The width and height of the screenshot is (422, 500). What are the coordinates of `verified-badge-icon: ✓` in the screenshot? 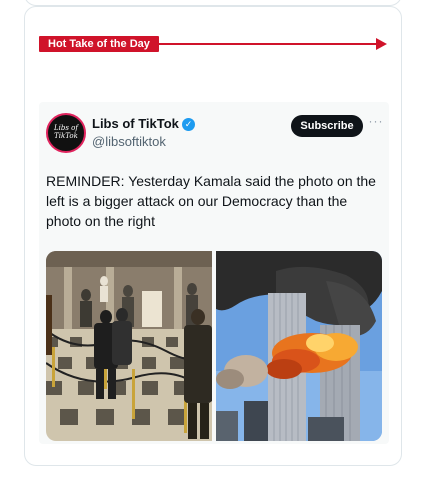 It's located at (188, 124).